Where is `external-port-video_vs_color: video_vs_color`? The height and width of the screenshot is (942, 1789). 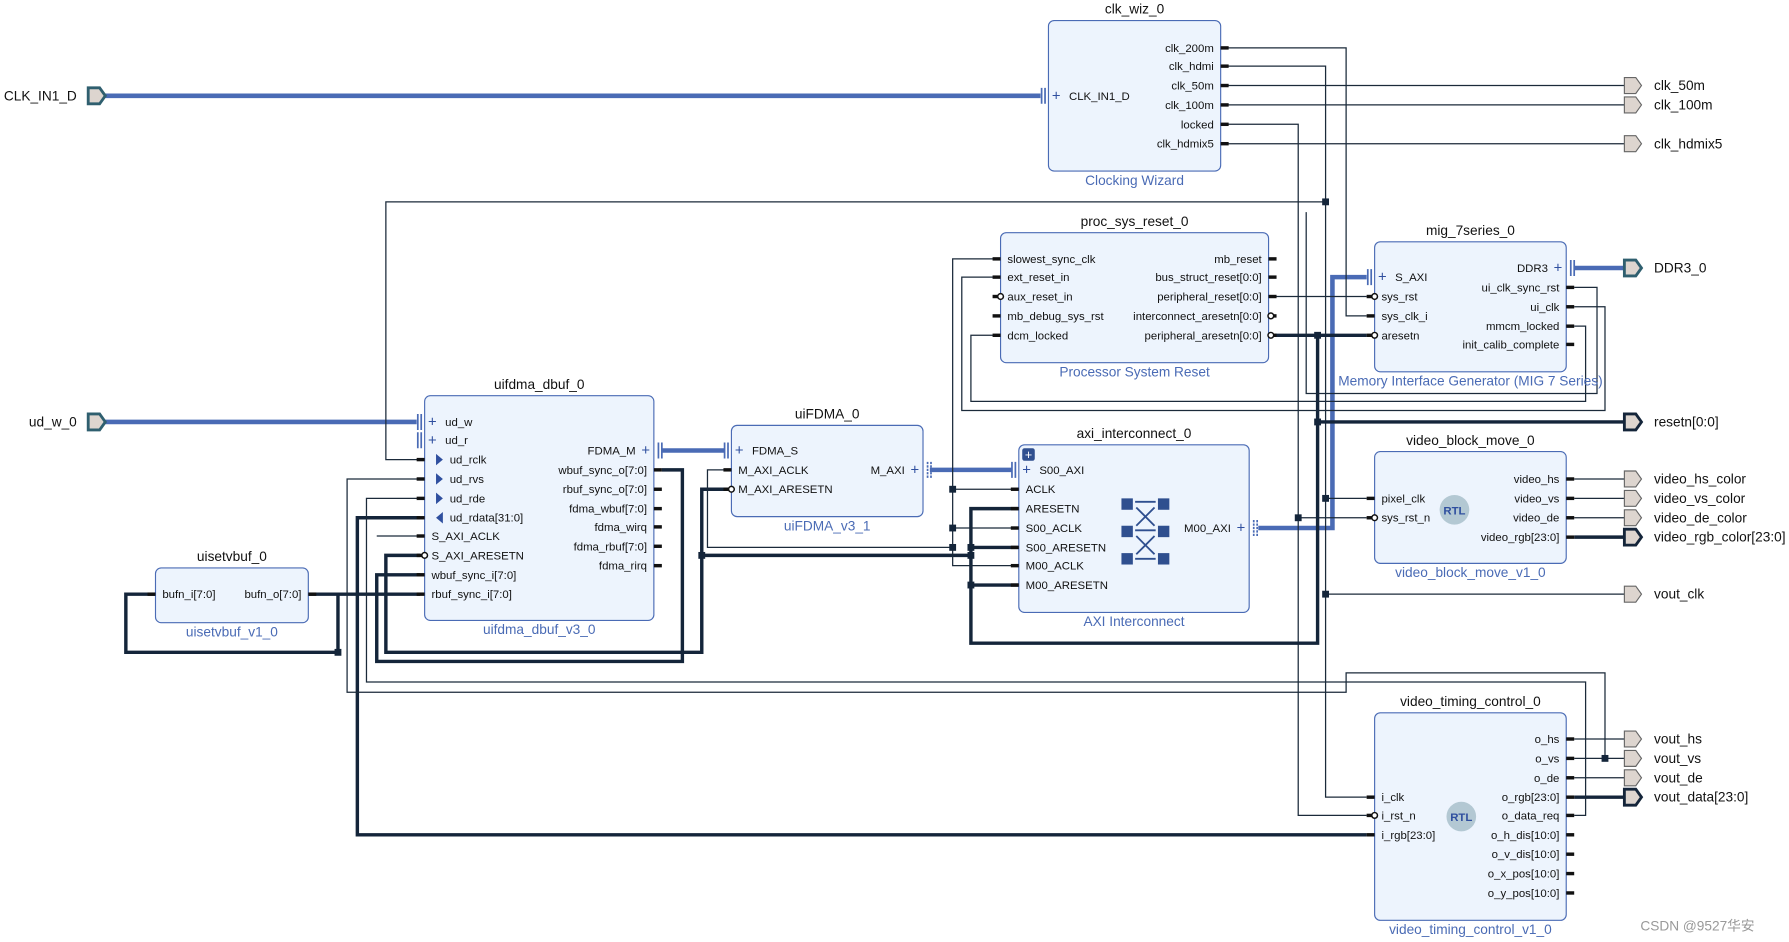 external-port-video_vs_color: video_vs_color is located at coordinates (1684, 498).